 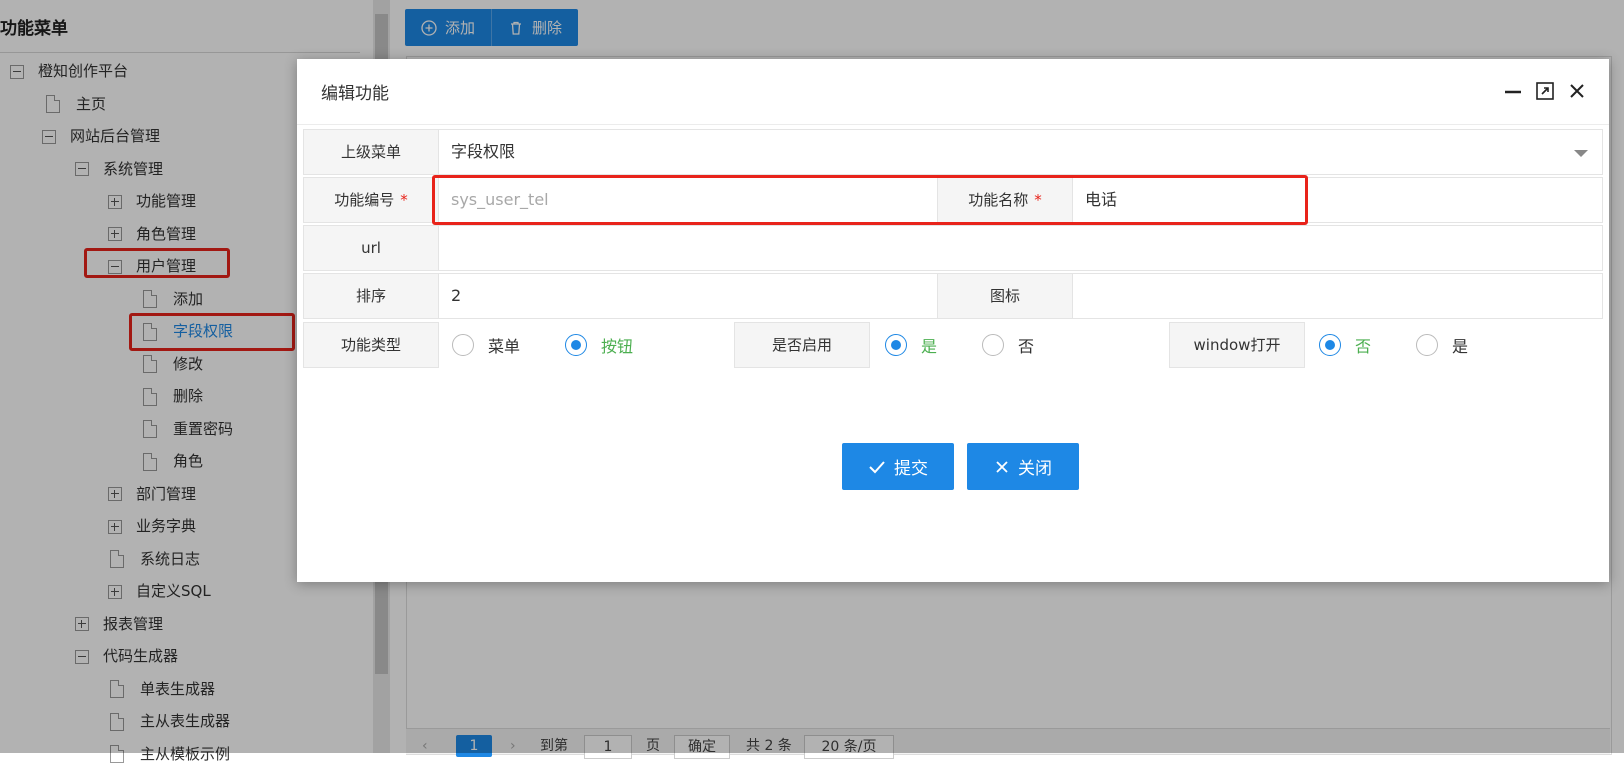 What do you see at coordinates (802, 345) in the screenshot?
I see `enabled-label: 是否启用` at bounding box center [802, 345].